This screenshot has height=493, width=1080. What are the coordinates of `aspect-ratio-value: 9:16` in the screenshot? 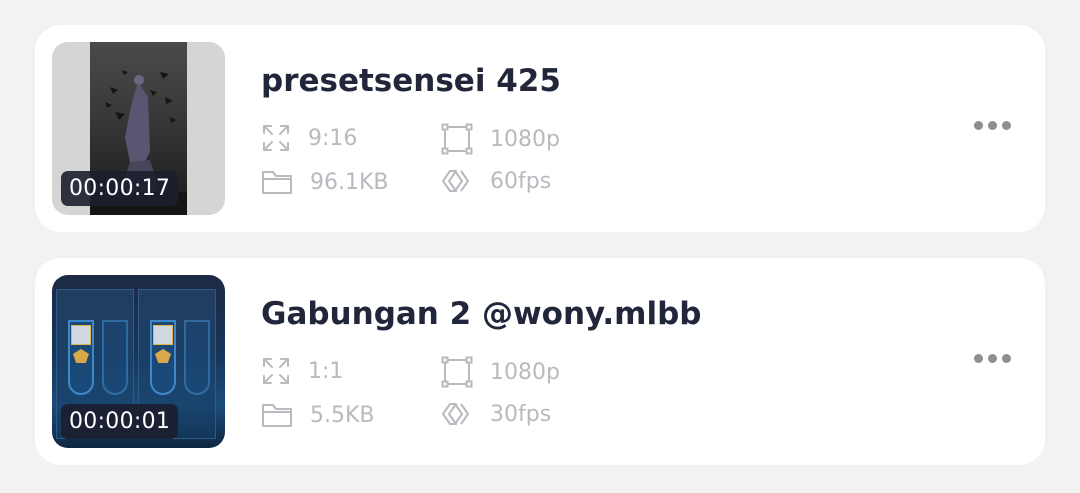 It's located at (333, 138).